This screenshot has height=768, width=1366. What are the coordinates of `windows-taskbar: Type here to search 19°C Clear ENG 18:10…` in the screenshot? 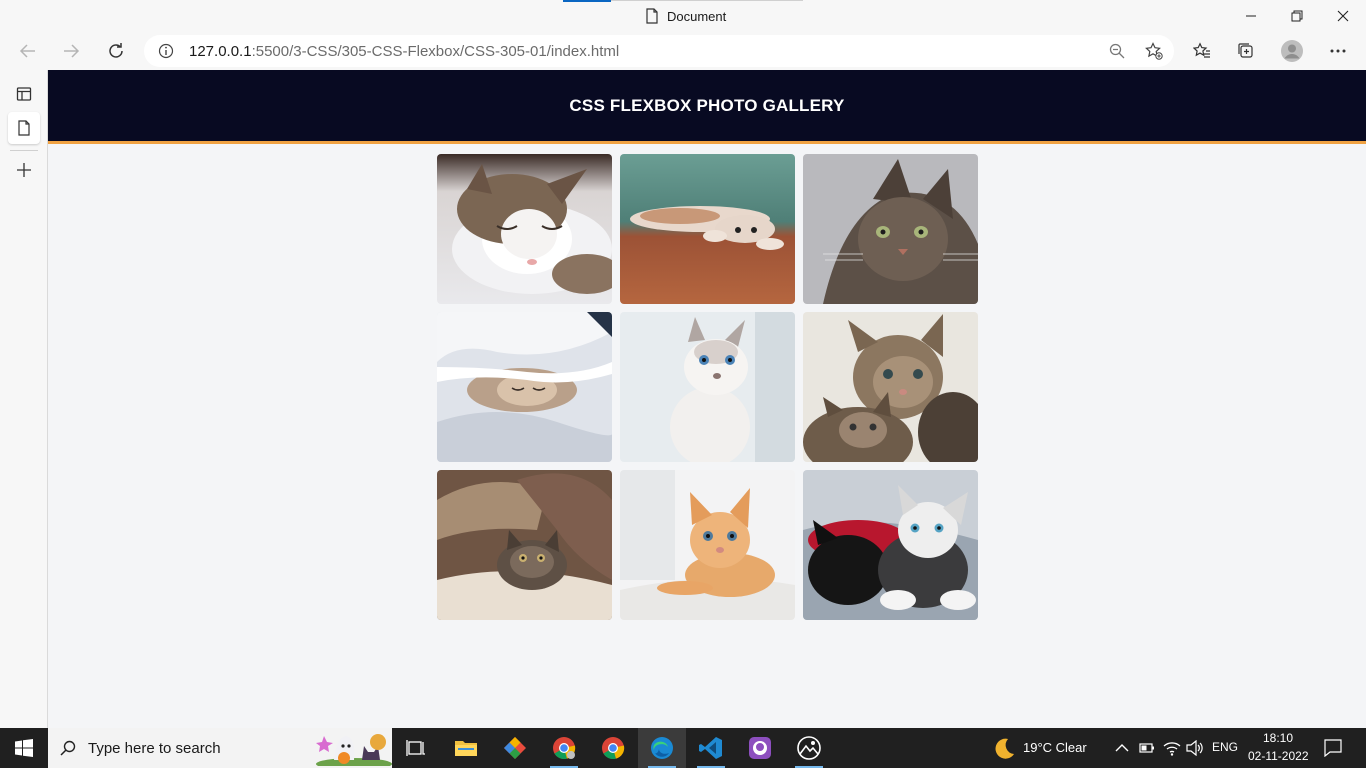 It's located at (683, 748).